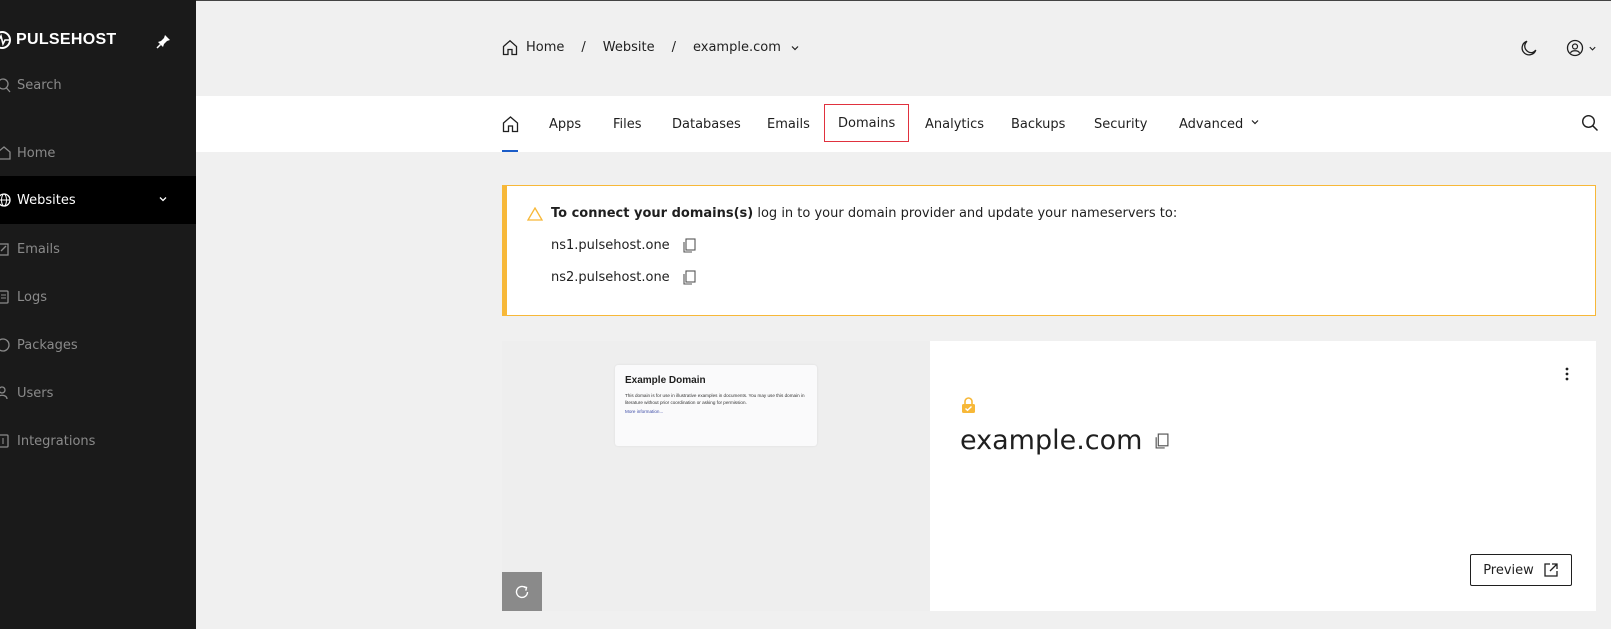 The width and height of the screenshot is (1611, 629). What do you see at coordinates (5, 345) in the screenshot?
I see `package-icon` at bounding box center [5, 345].